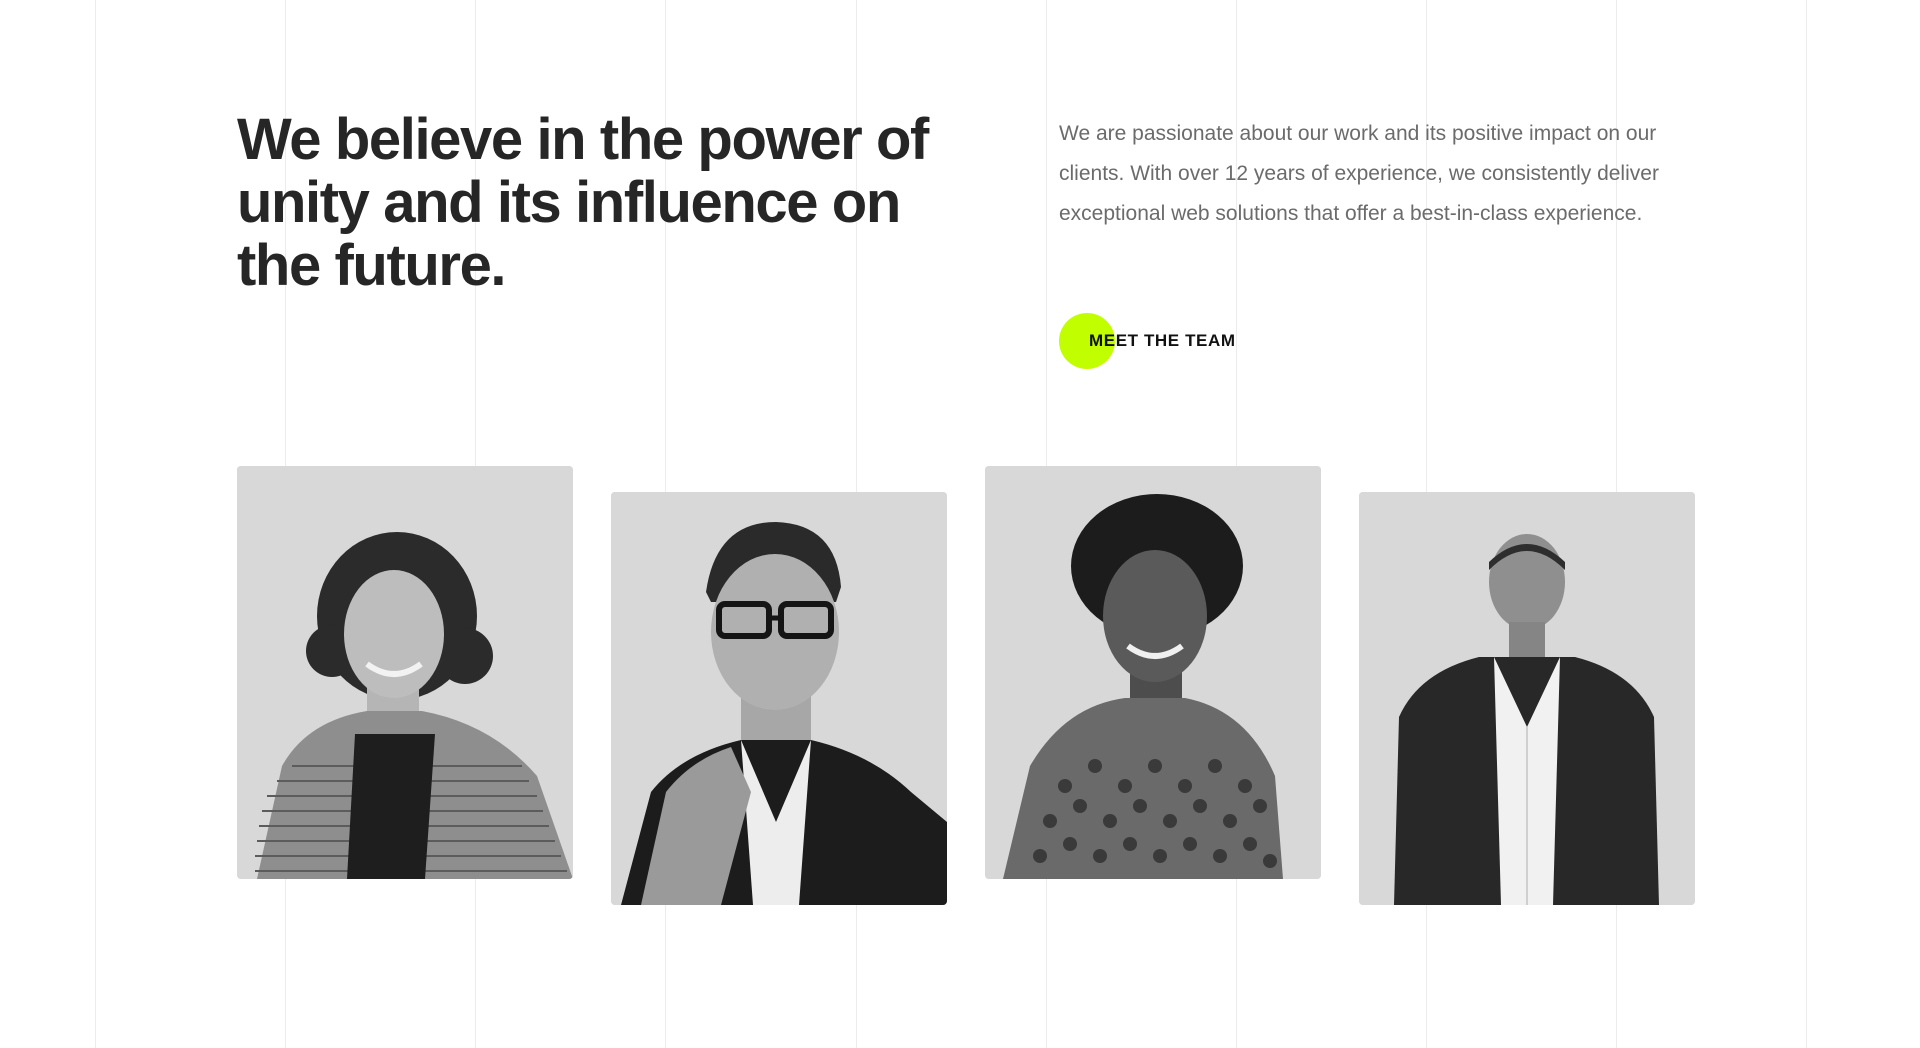 The image size is (1920, 1048). Describe the element at coordinates (1162, 340) in the screenshot. I see `meet-the-team-label: MEET THE TEAM` at that location.